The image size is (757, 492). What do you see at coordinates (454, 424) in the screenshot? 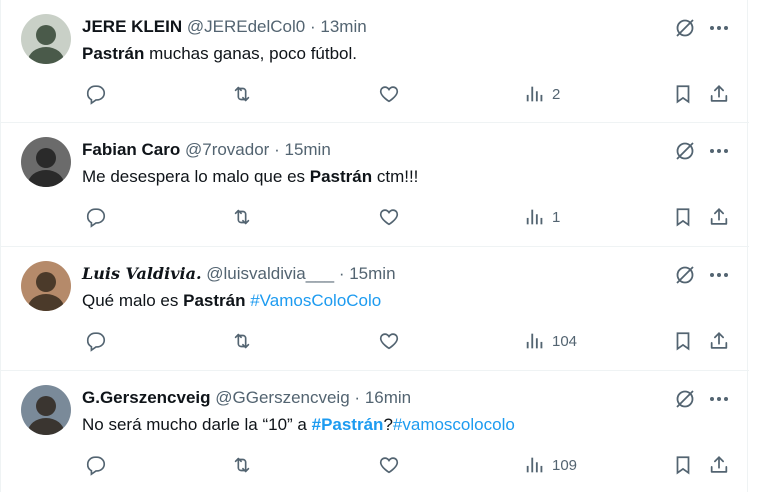
I see `hashtag-link: #vamoscolocolo` at bounding box center [454, 424].